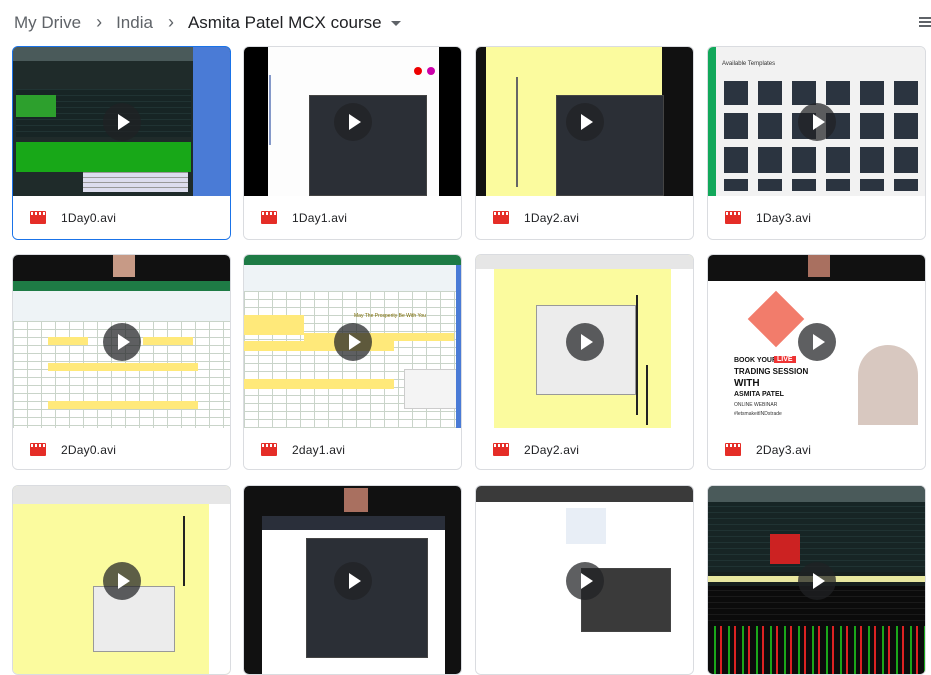 The image size is (931, 675). What do you see at coordinates (784, 218) in the screenshot?
I see `file-name: 1Day3.avi` at bounding box center [784, 218].